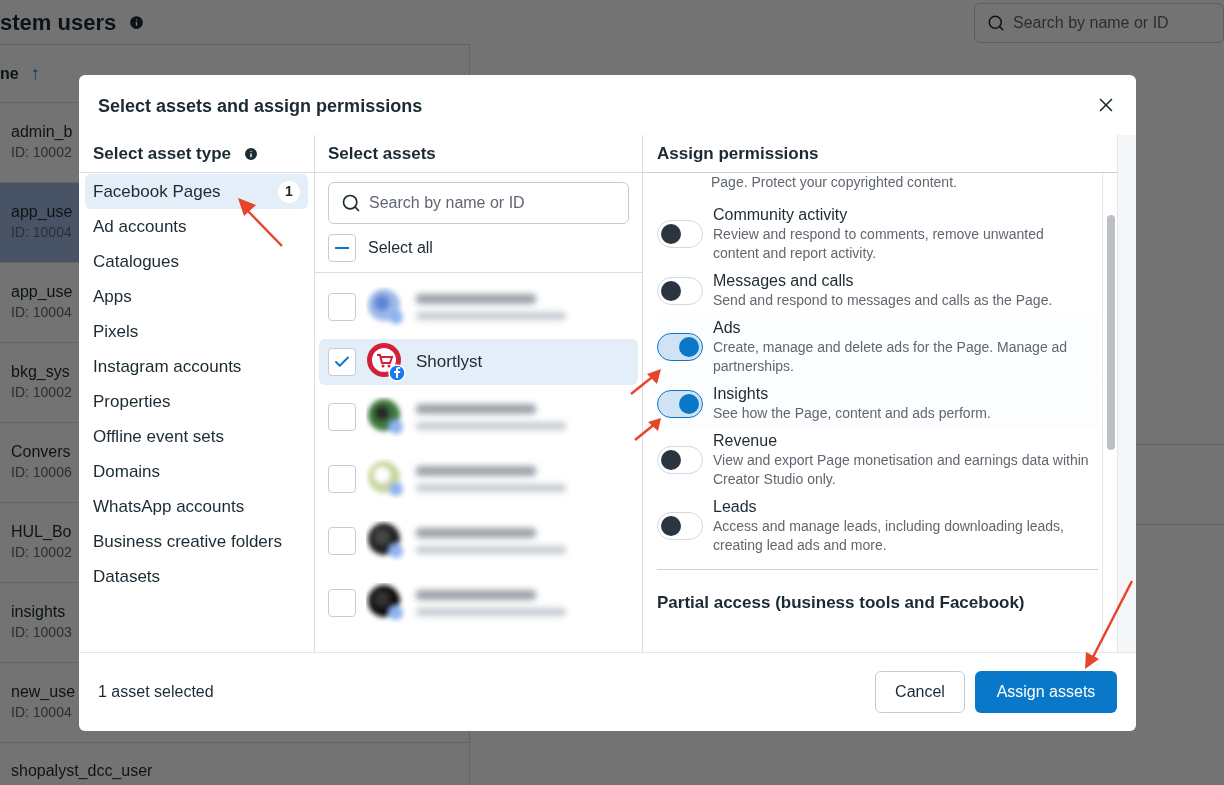 The image size is (1224, 785). I want to click on asset-type-item: Apps, so click(196, 296).